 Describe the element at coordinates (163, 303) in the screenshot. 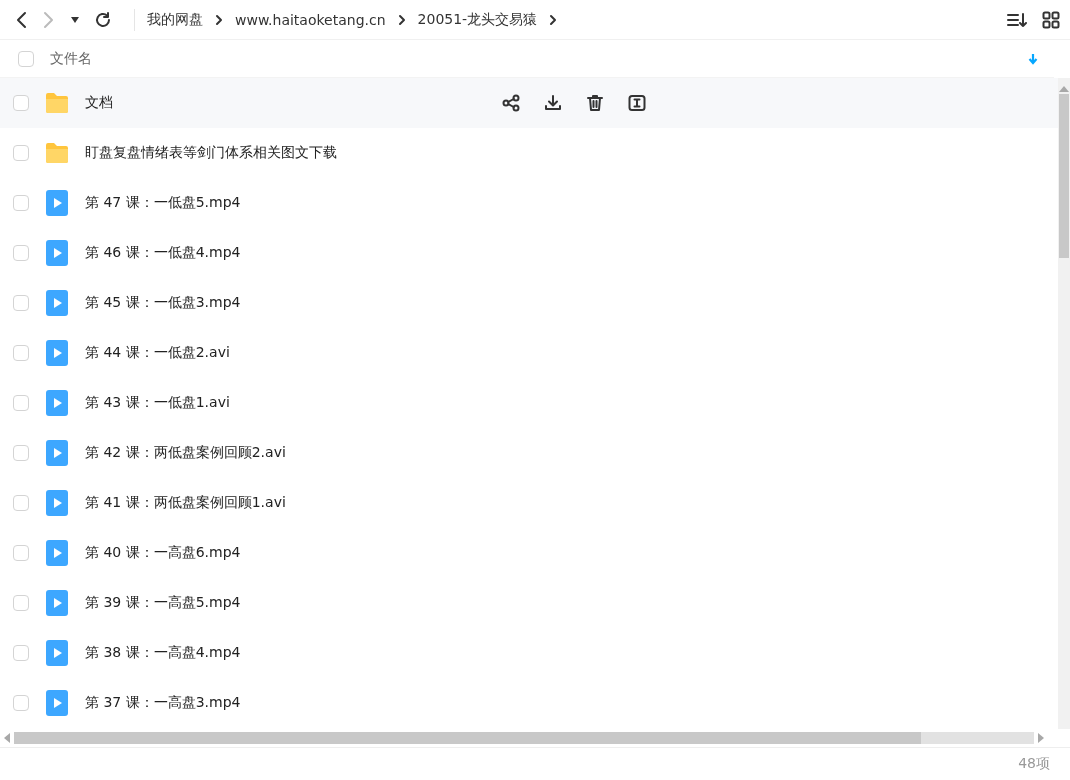

I see `file-name: 第 45 课：一低盘3.mp4` at that location.